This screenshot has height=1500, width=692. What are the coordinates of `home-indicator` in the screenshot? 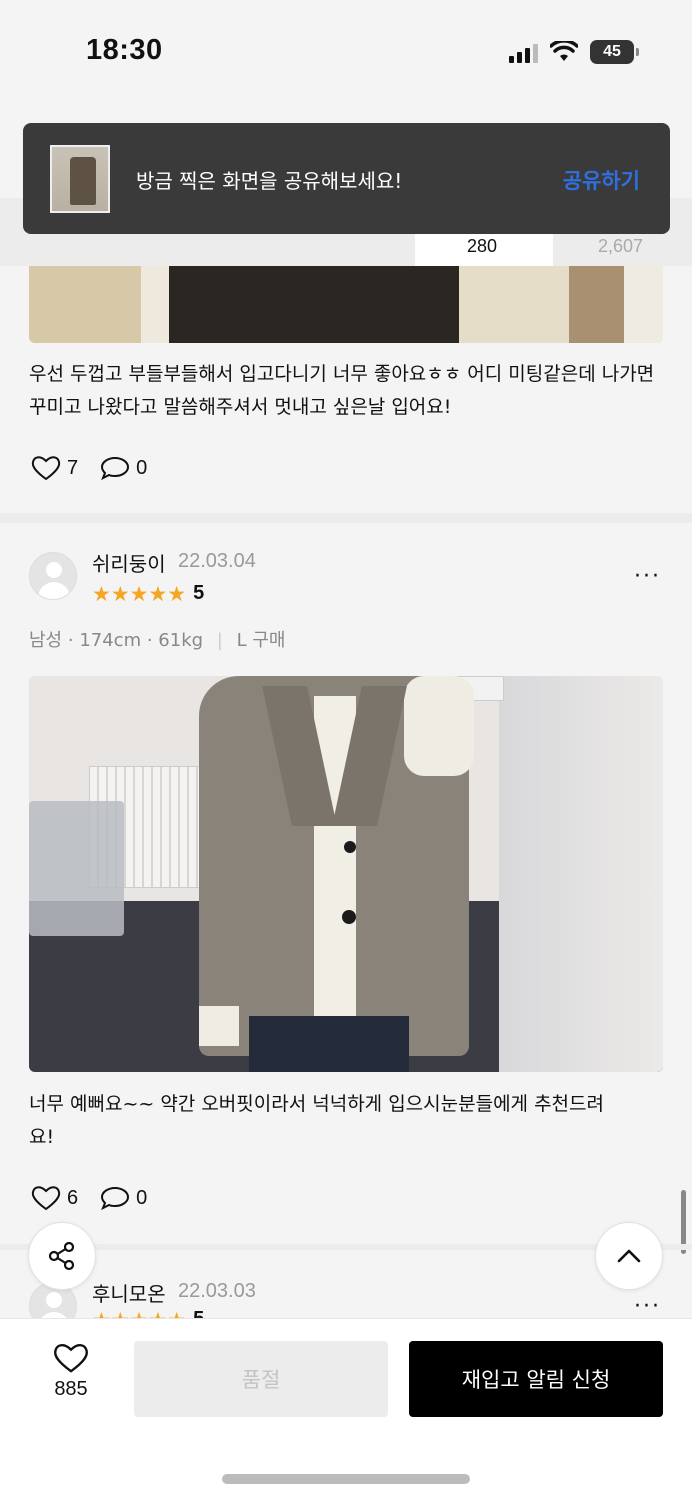 It's located at (346, 1479).